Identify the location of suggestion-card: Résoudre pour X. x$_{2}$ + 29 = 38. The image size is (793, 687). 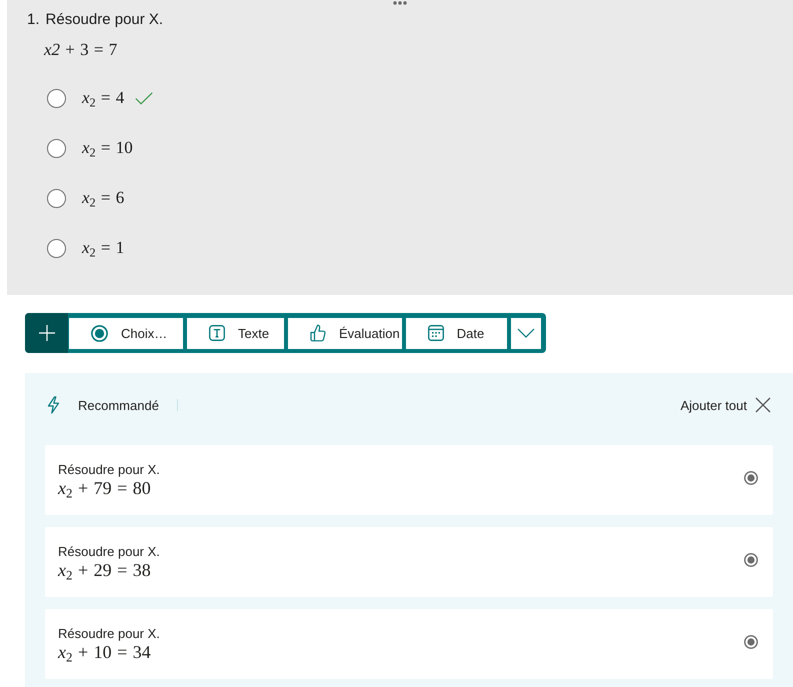
(409, 562).